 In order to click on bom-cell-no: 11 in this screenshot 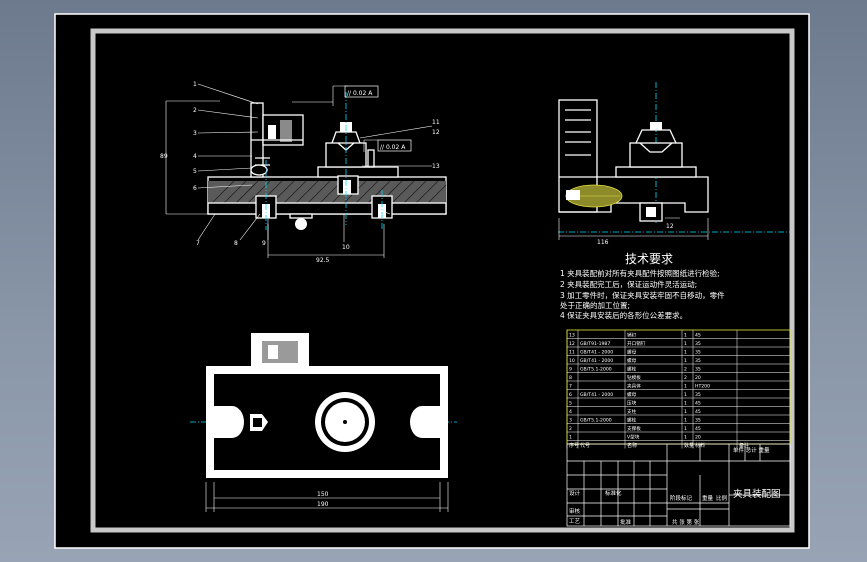, I will do `click(572, 353)`.